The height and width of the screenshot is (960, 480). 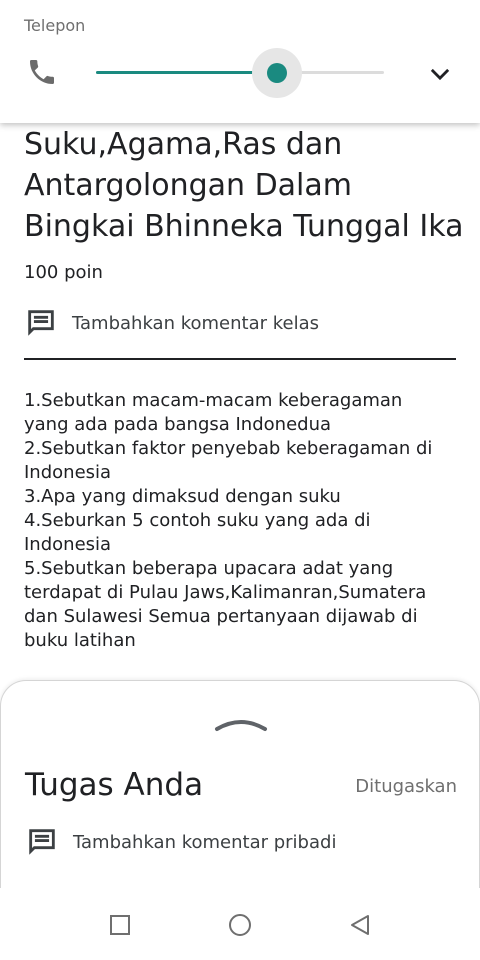 I want to click on slider-fill, so click(x=187, y=72).